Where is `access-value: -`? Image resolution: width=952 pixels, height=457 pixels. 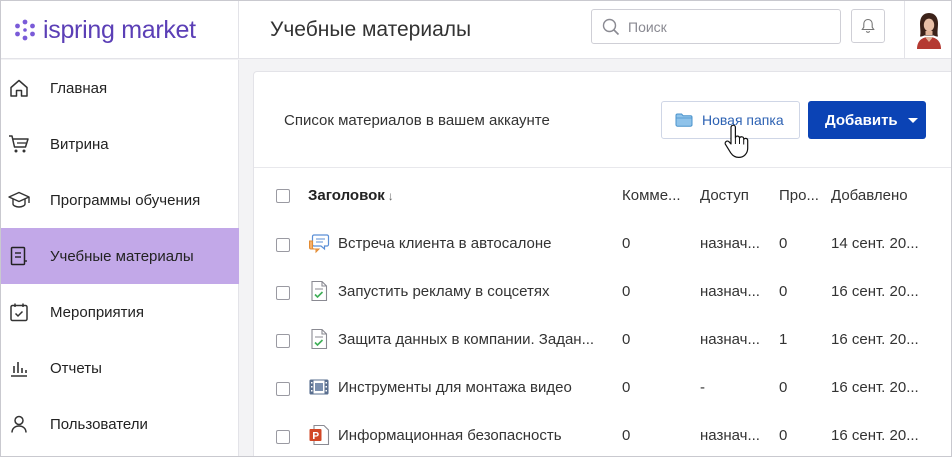
access-value: - is located at coordinates (702, 387).